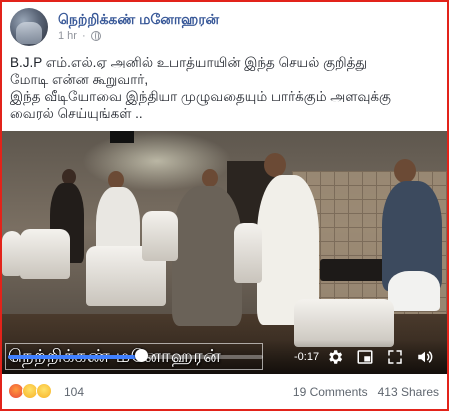 This screenshot has height=411, width=449. Describe the element at coordinates (44, 391) in the screenshot. I see `sad-reaction-icon` at that location.